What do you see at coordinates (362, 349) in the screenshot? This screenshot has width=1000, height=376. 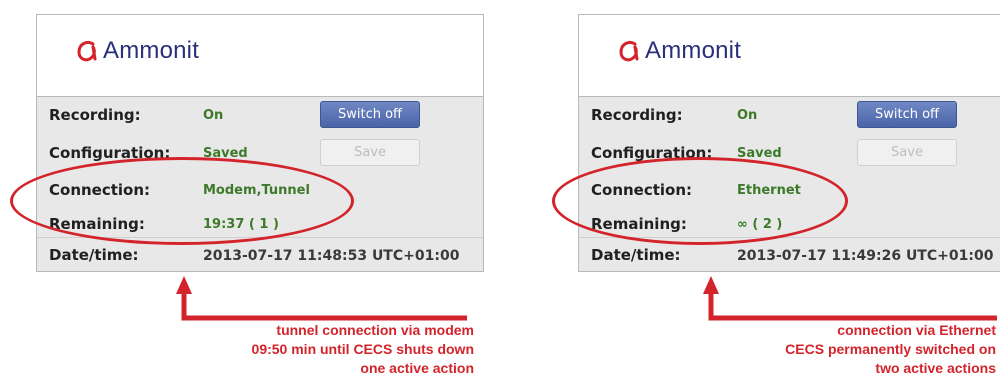 I see `annotation-line: 09:50 min until CECS shuts down` at bounding box center [362, 349].